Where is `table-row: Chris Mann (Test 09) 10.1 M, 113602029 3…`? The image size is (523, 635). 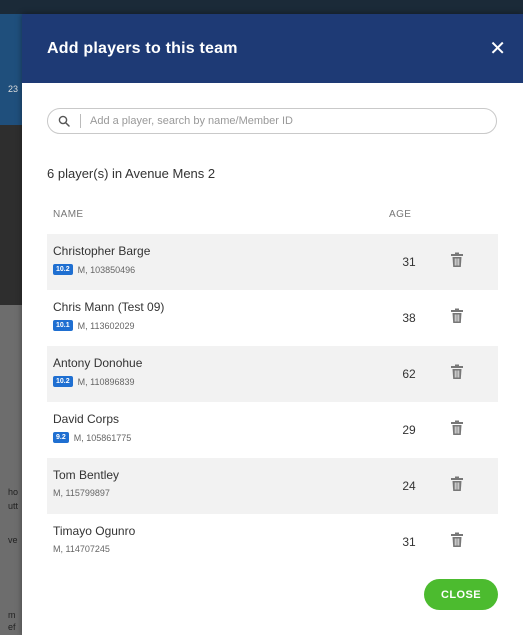
table-row: Chris Mann (Test 09) 10.1 M, 113602029 3… is located at coordinates (272, 318).